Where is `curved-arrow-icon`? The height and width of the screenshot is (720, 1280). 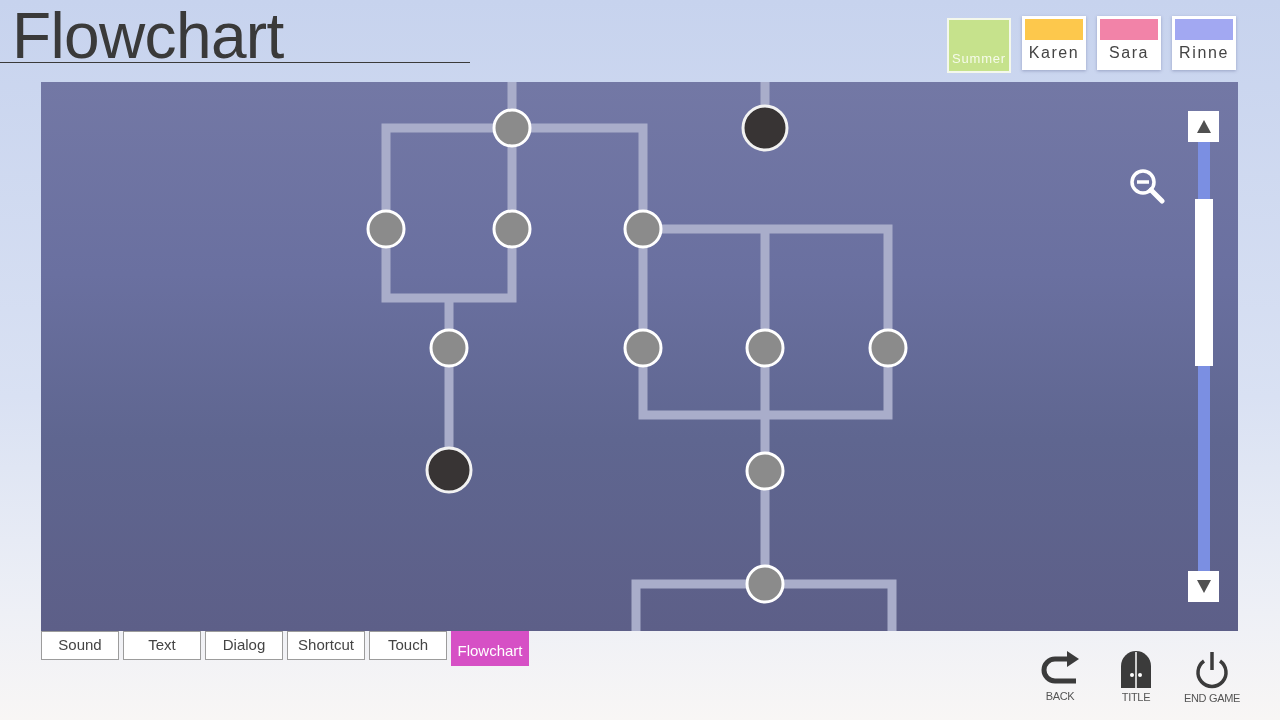
curved-arrow-icon is located at coordinates (1060, 669).